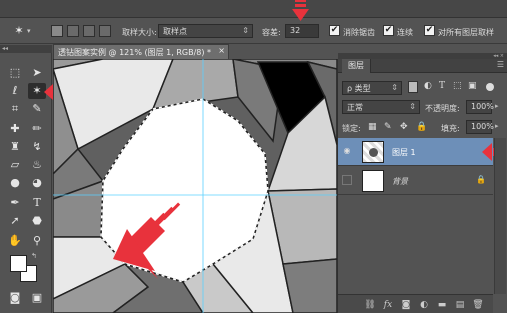  I want to click on lock-all-icon: 🔒, so click(421, 127).